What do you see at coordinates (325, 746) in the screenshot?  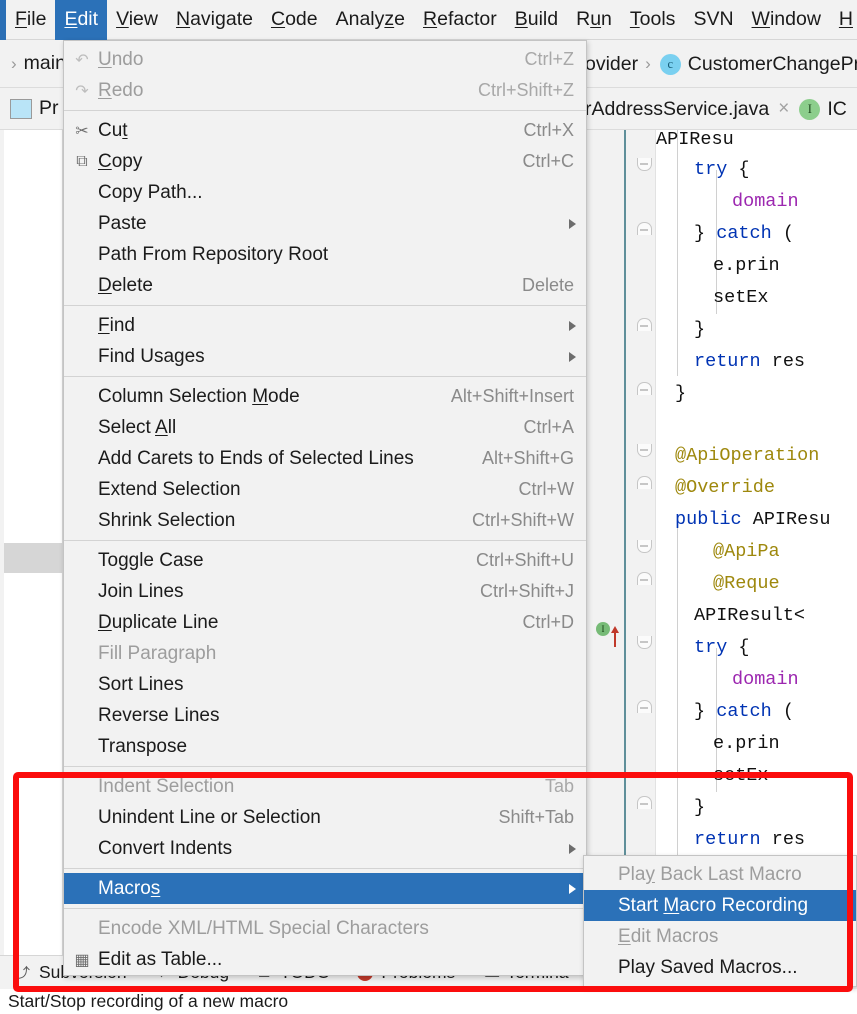 I see `menu-item-transpose: Transpose` at bounding box center [325, 746].